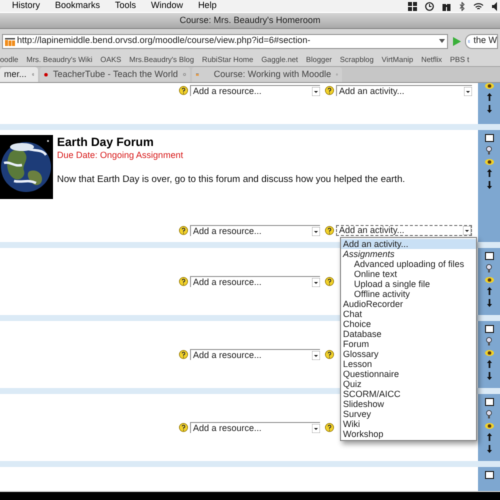 The height and width of the screenshot is (500, 500). Describe the element at coordinates (408, 274) in the screenshot. I see `menu-option: Online text` at that location.